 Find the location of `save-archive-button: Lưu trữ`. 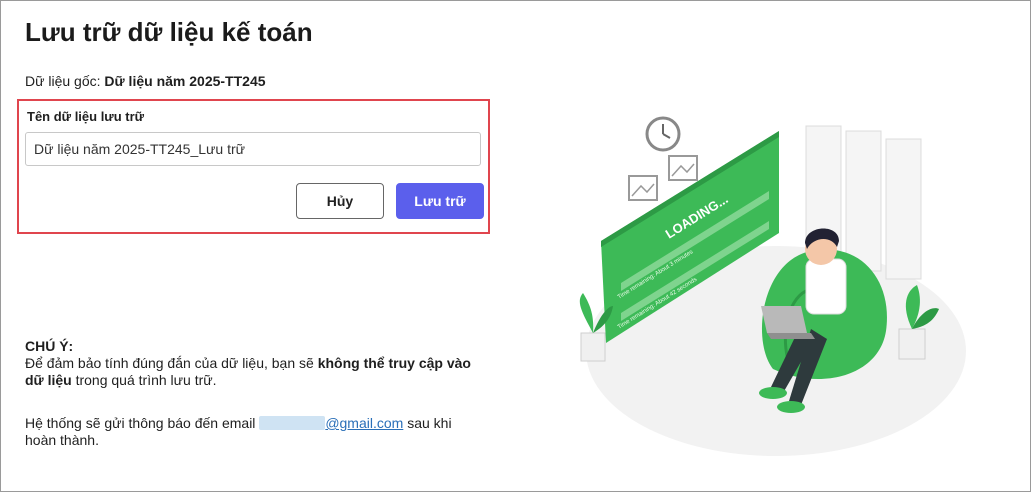

save-archive-button: Lưu trữ is located at coordinates (440, 201).